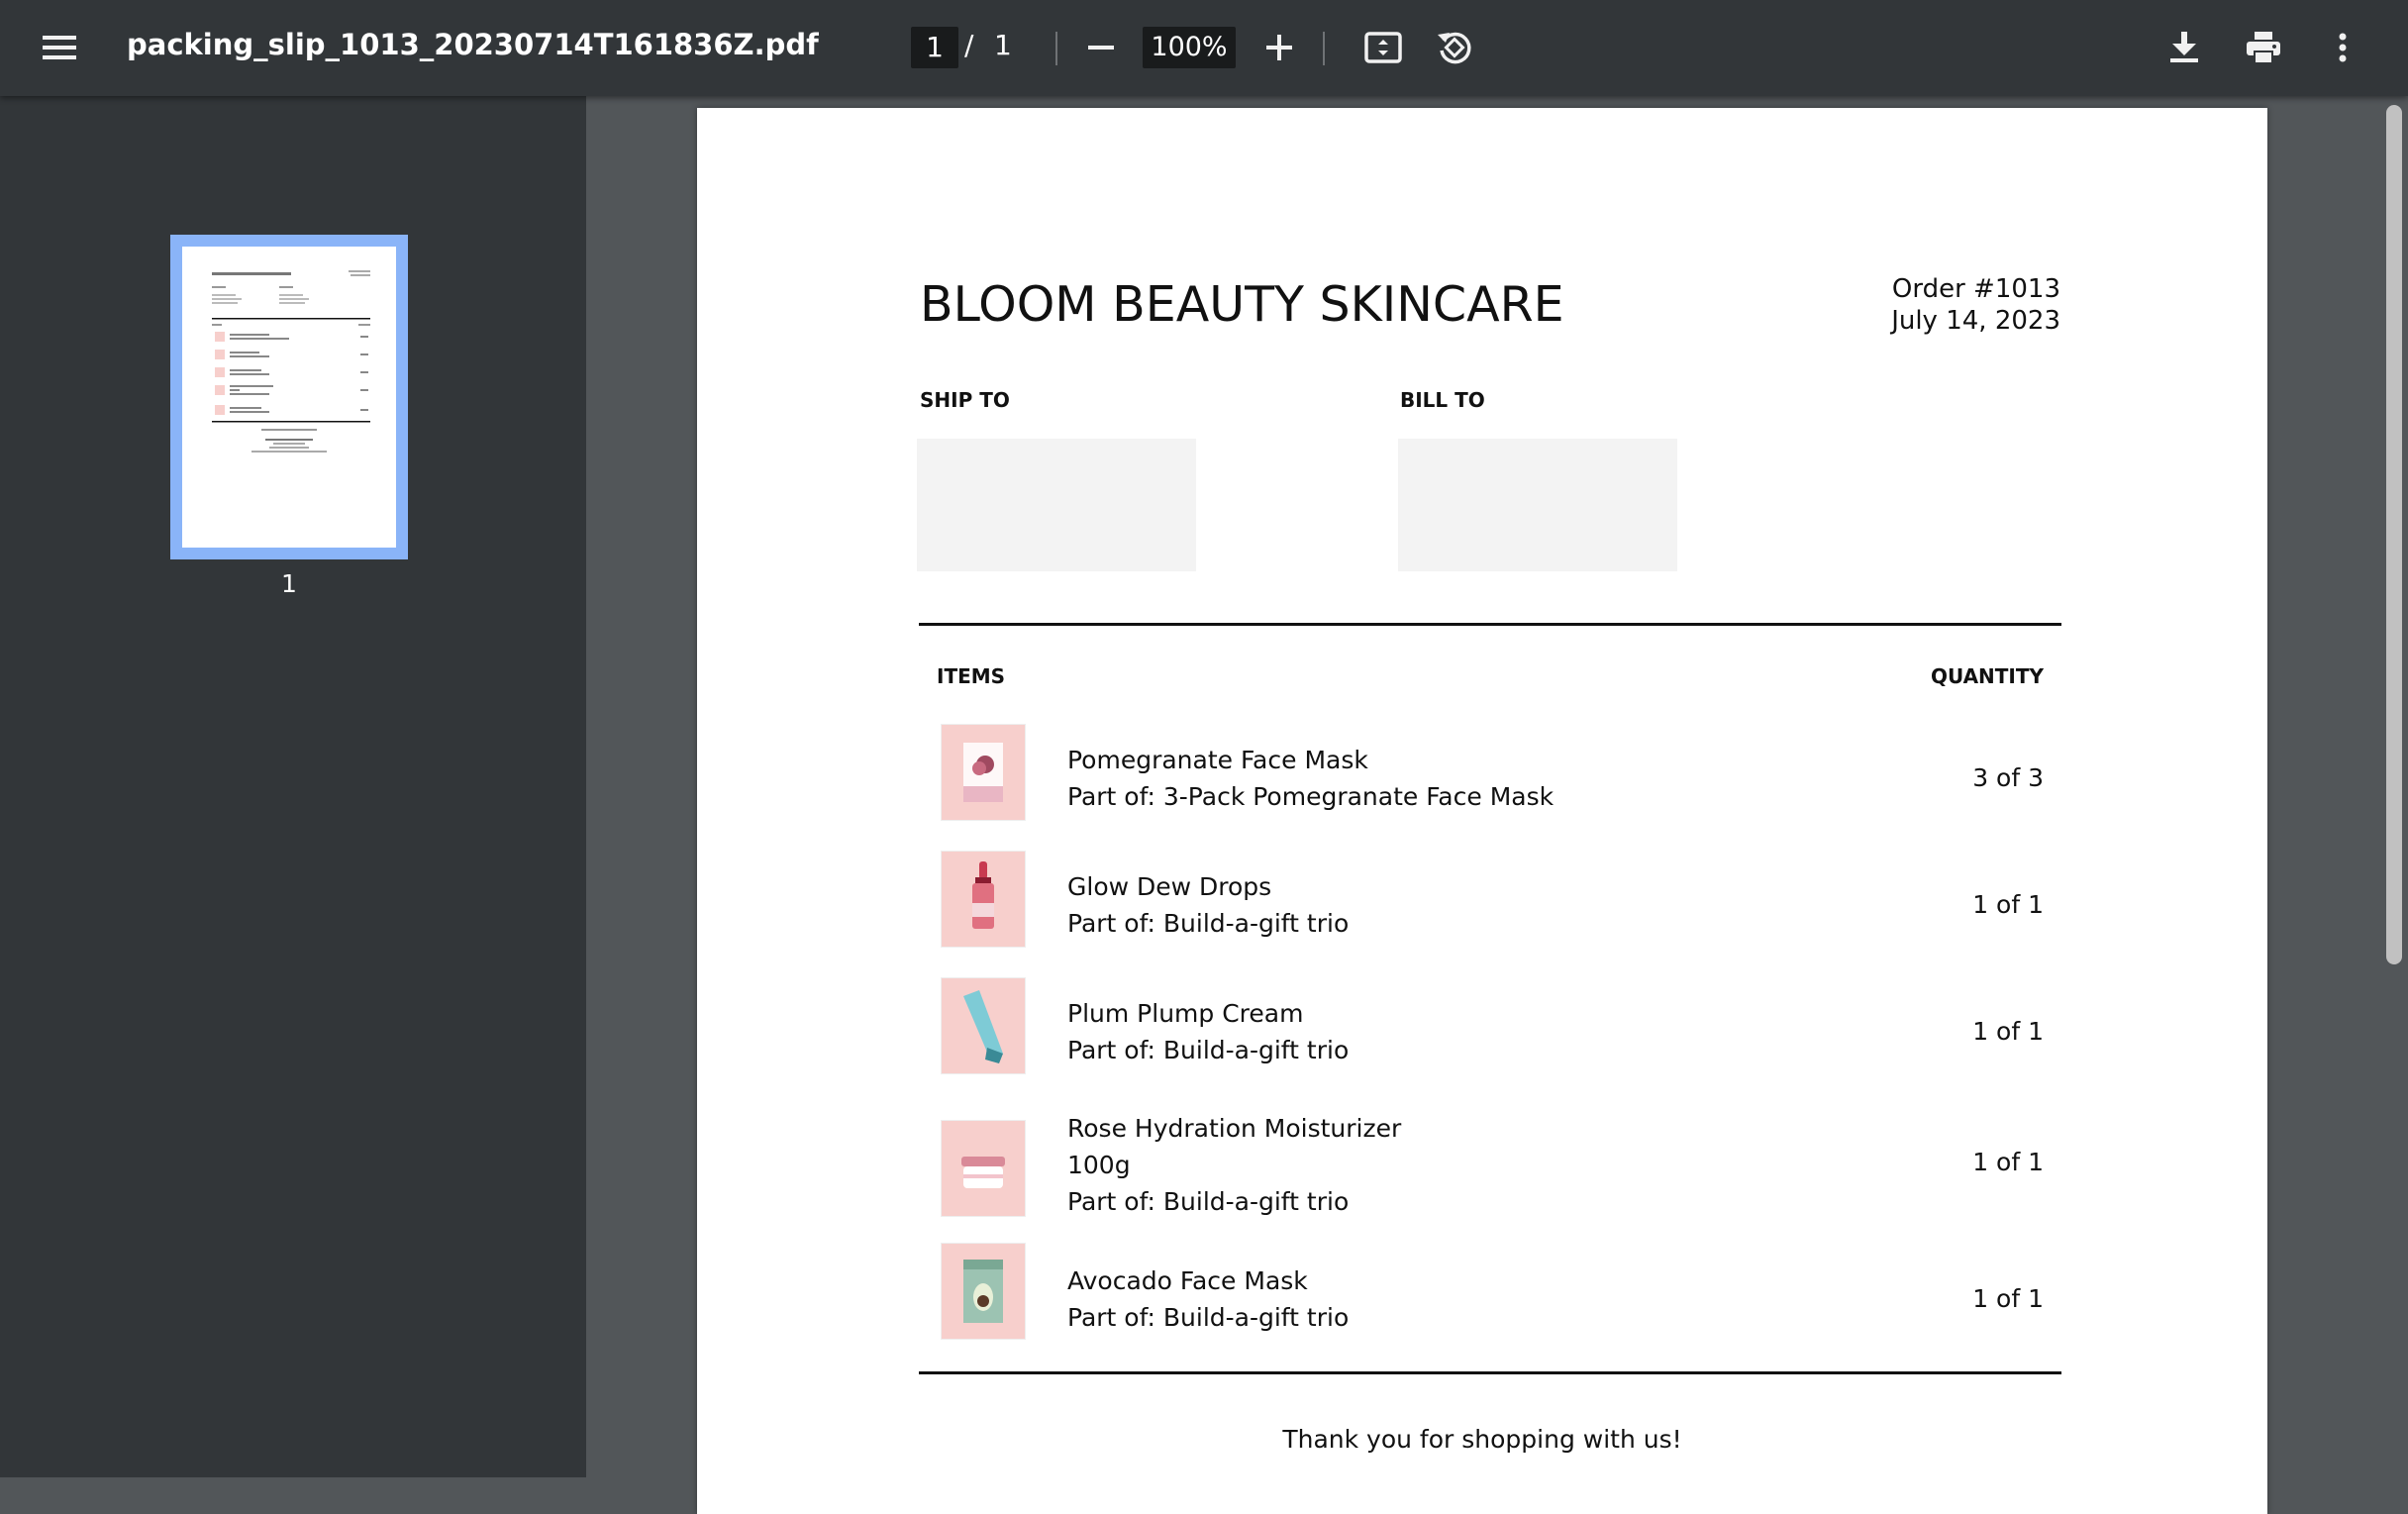  What do you see at coordinates (983, 1025) in the screenshot?
I see `product-image-plum-plump-cream` at bounding box center [983, 1025].